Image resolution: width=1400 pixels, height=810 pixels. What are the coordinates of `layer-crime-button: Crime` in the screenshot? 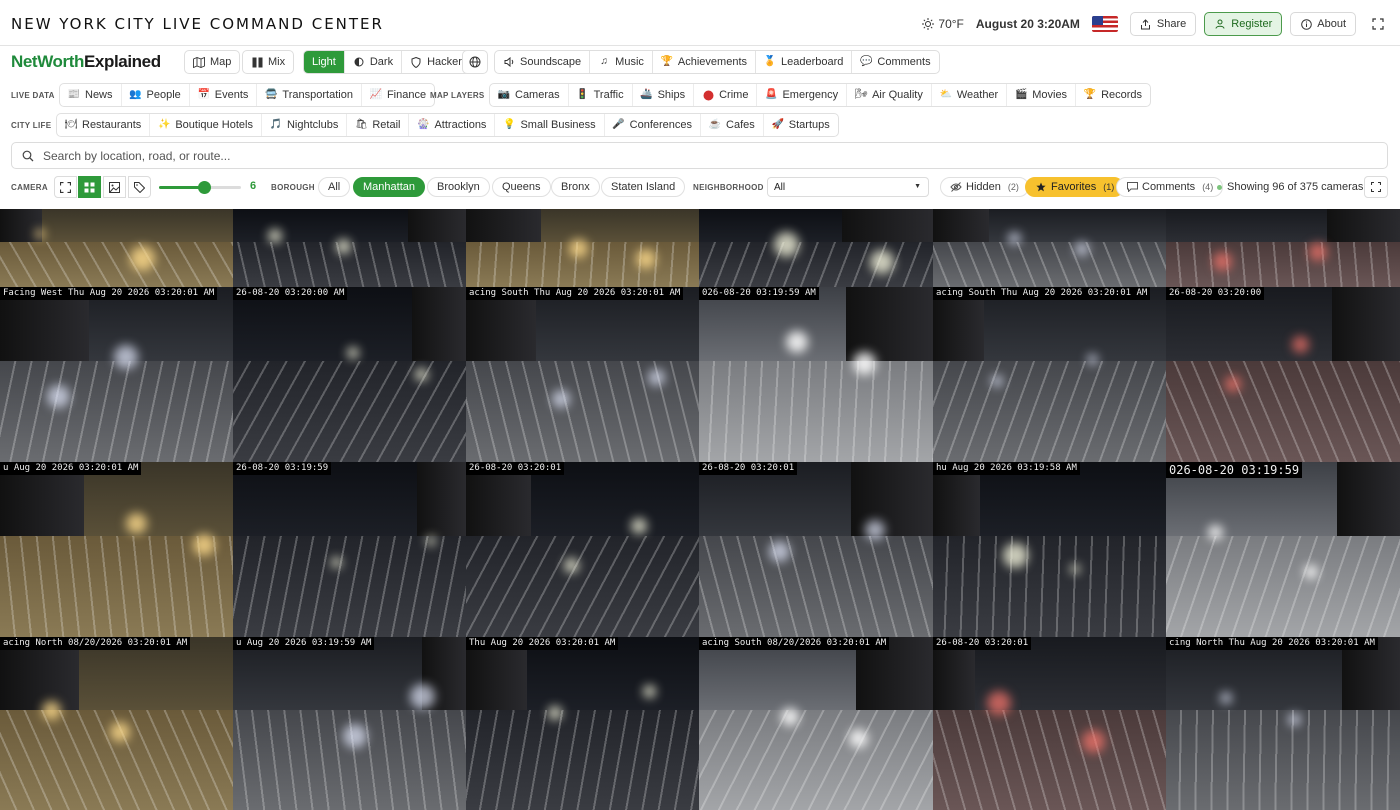 It's located at (726, 95).